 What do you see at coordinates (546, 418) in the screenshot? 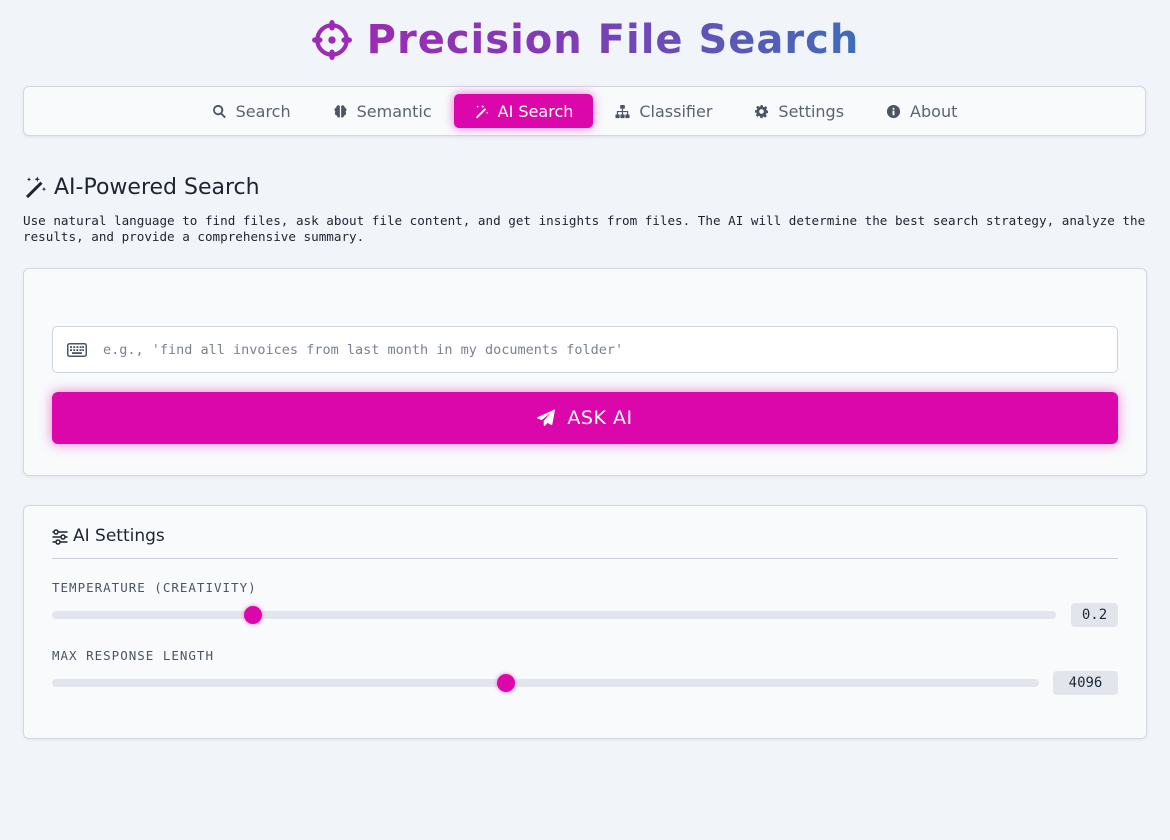
I see `paper-plane-icon` at bounding box center [546, 418].